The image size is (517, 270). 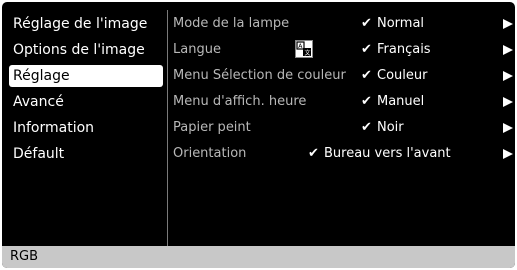 I want to click on setting-value: Français, so click(x=404, y=49).